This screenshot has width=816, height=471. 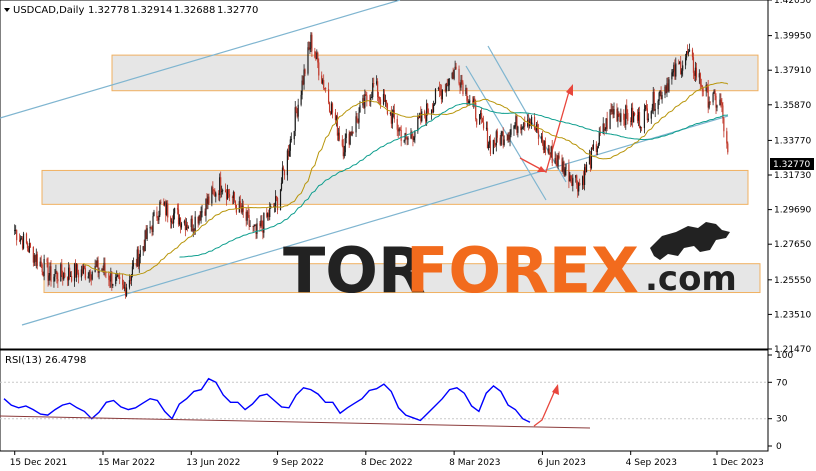 I want to click on y-tick-label: 1.37910, so click(x=792, y=71).